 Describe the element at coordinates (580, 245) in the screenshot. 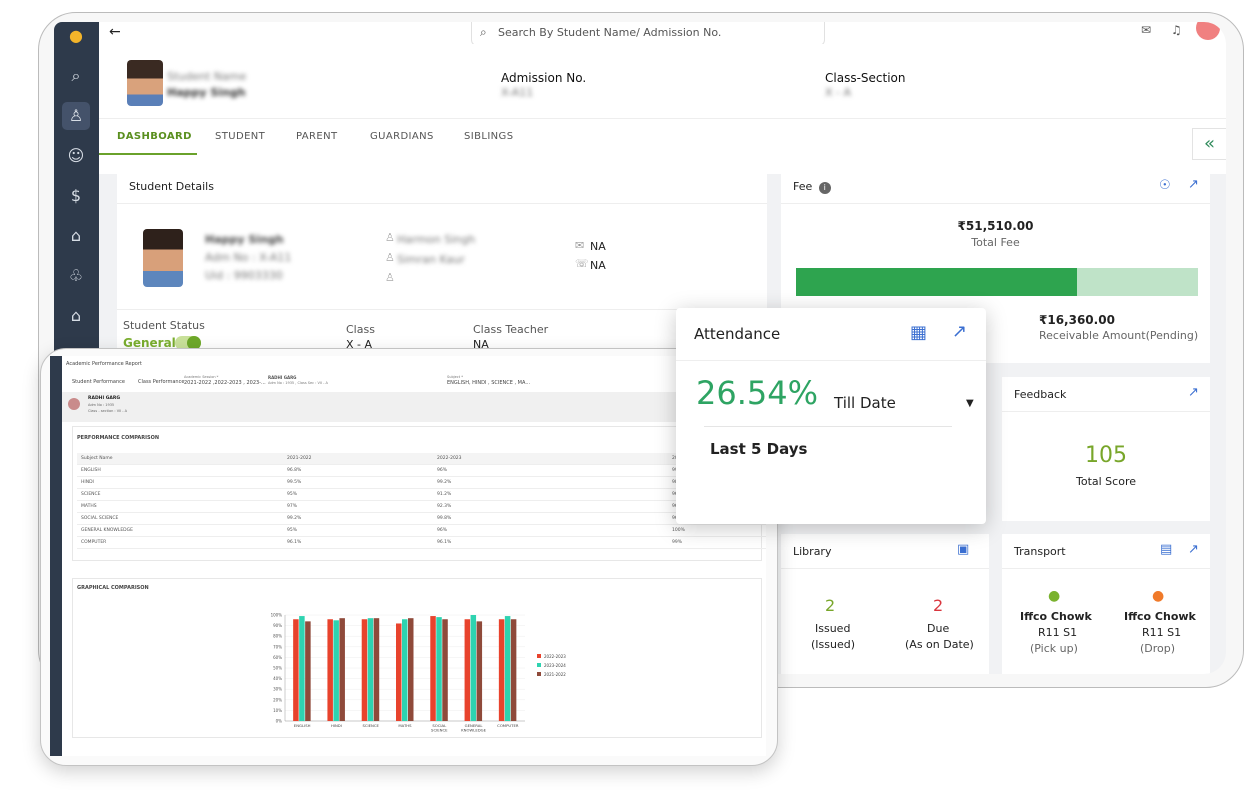

I see `email-icon: ✉` at that location.